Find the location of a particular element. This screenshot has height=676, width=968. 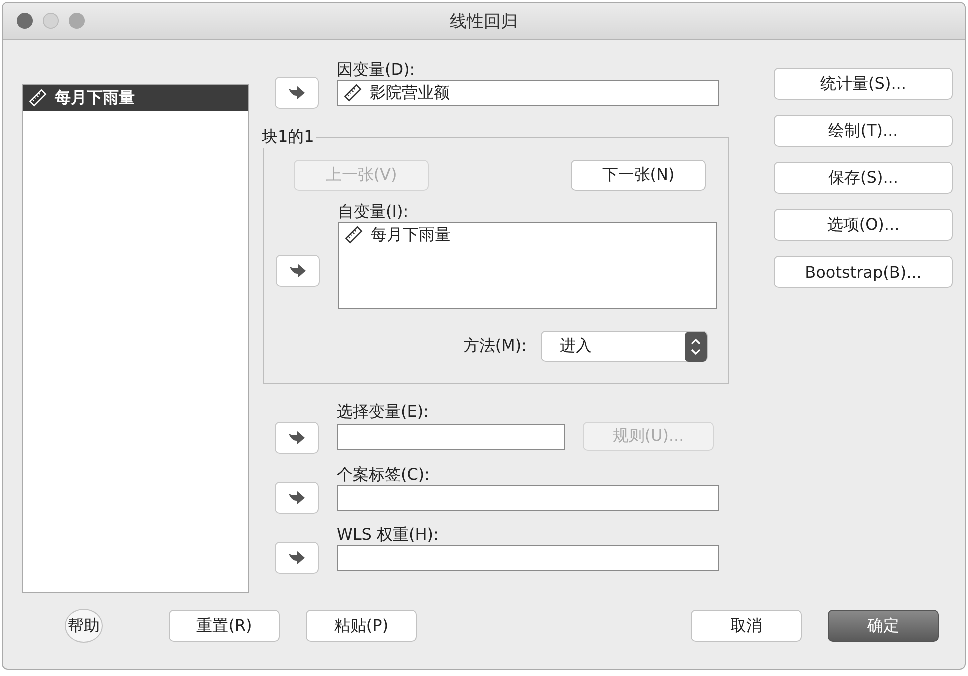

list-item: 每月下雨量 is located at coordinates (135, 98).